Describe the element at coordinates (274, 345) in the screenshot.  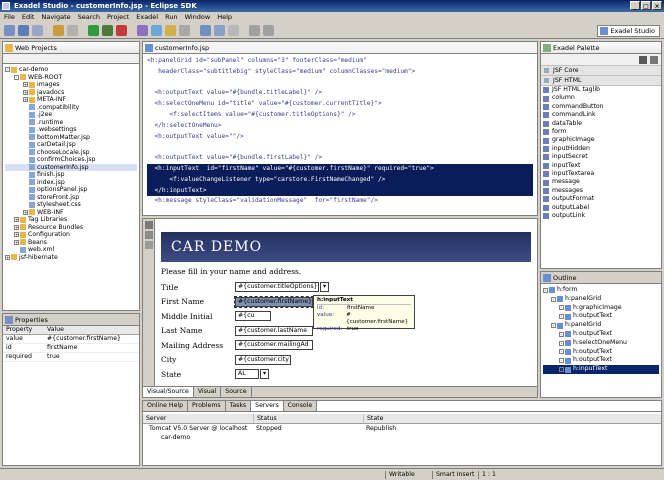
I see `form-input: #{customer.mailingAd` at that location.